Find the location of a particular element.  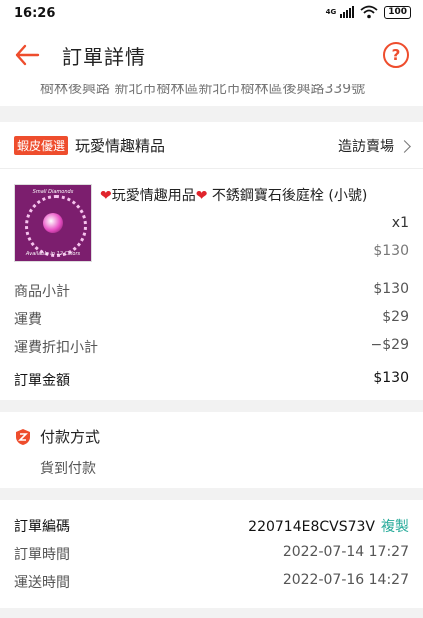

order-time-row: 訂單時間 2022-07-14 17:27 is located at coordinates (211, 554).